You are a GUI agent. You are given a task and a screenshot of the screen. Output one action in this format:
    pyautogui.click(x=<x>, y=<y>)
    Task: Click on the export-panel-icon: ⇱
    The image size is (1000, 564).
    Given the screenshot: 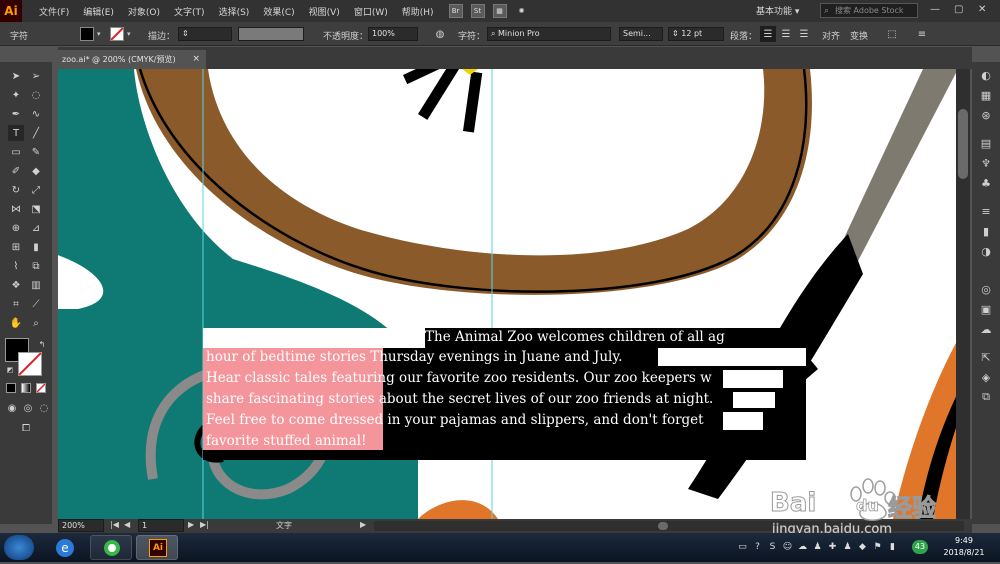 What is the action you would take?
    pyautogui.click(x=986, y=357)
    